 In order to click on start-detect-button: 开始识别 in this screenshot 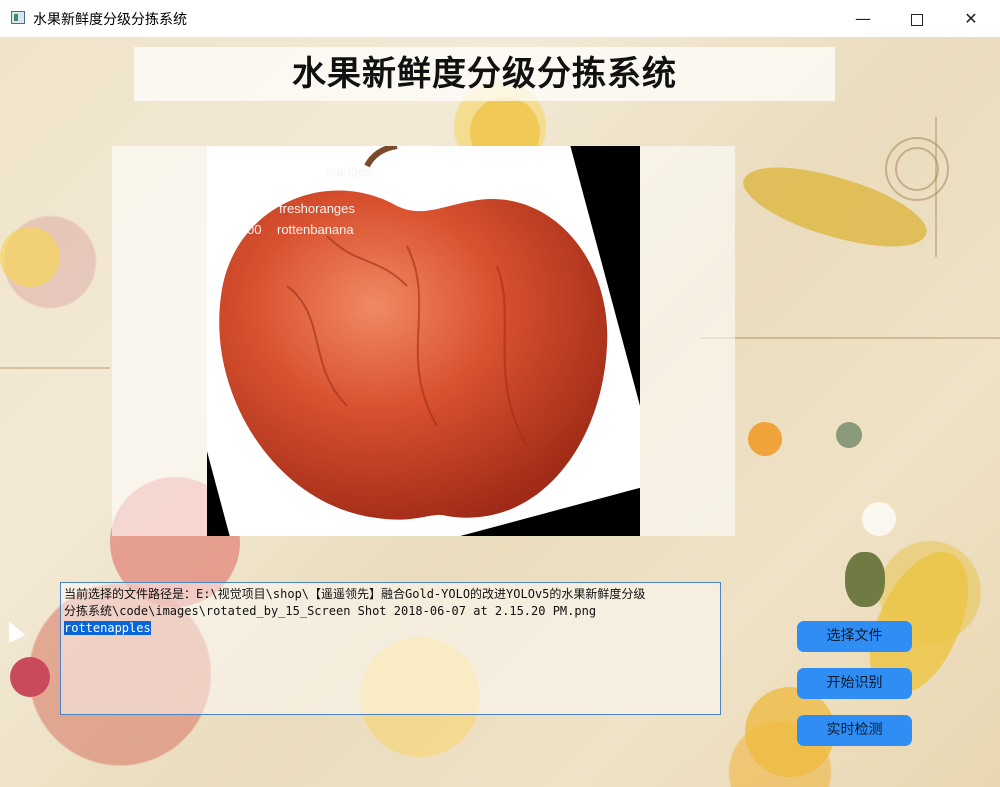, I will do `click(854, 683)`.